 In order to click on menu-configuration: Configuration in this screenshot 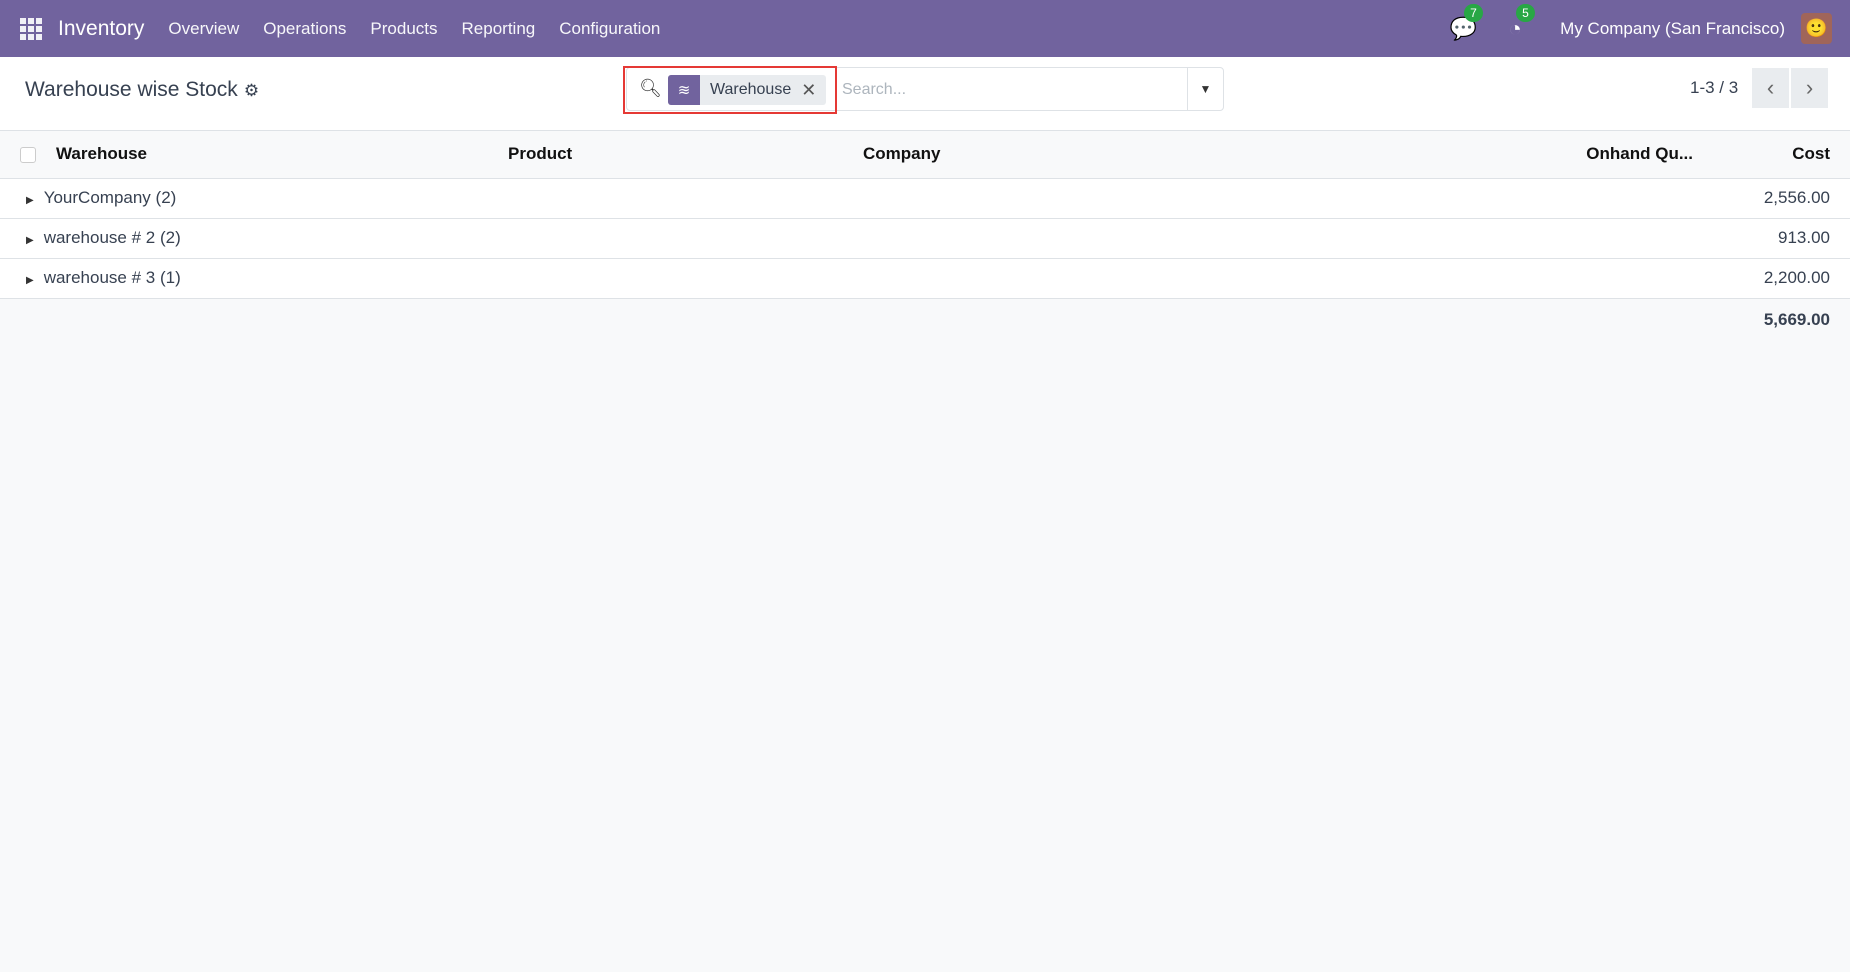, I will do `click(609, 29)`.